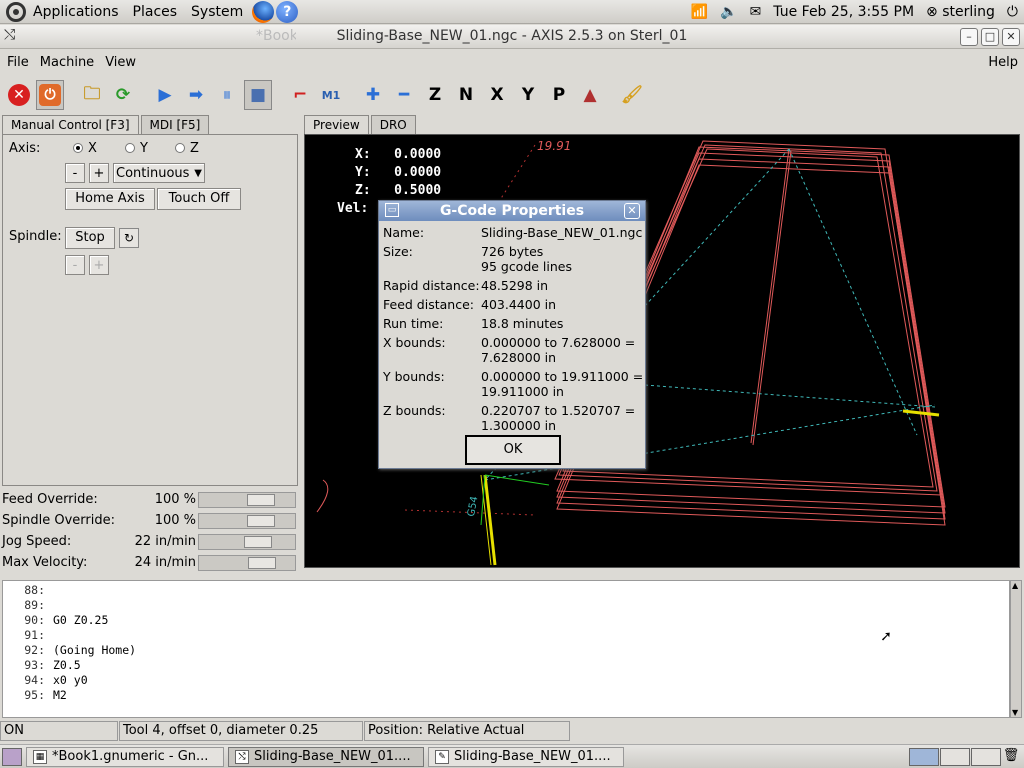 The height and width of the screenshot is (768, 1024). I want to click on machine-menu: Machine, so click(65, 62).